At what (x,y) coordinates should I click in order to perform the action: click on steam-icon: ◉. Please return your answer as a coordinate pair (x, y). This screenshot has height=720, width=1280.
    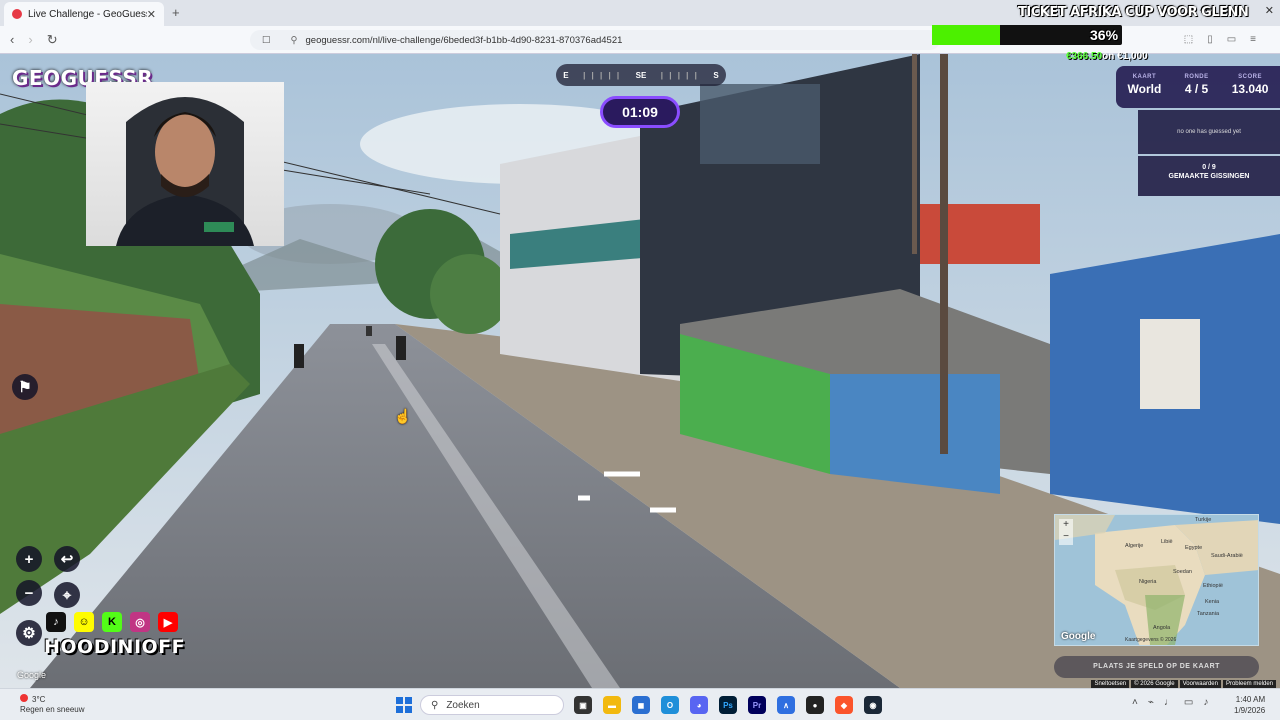
    Looking at the image, I should click on (873, 705).